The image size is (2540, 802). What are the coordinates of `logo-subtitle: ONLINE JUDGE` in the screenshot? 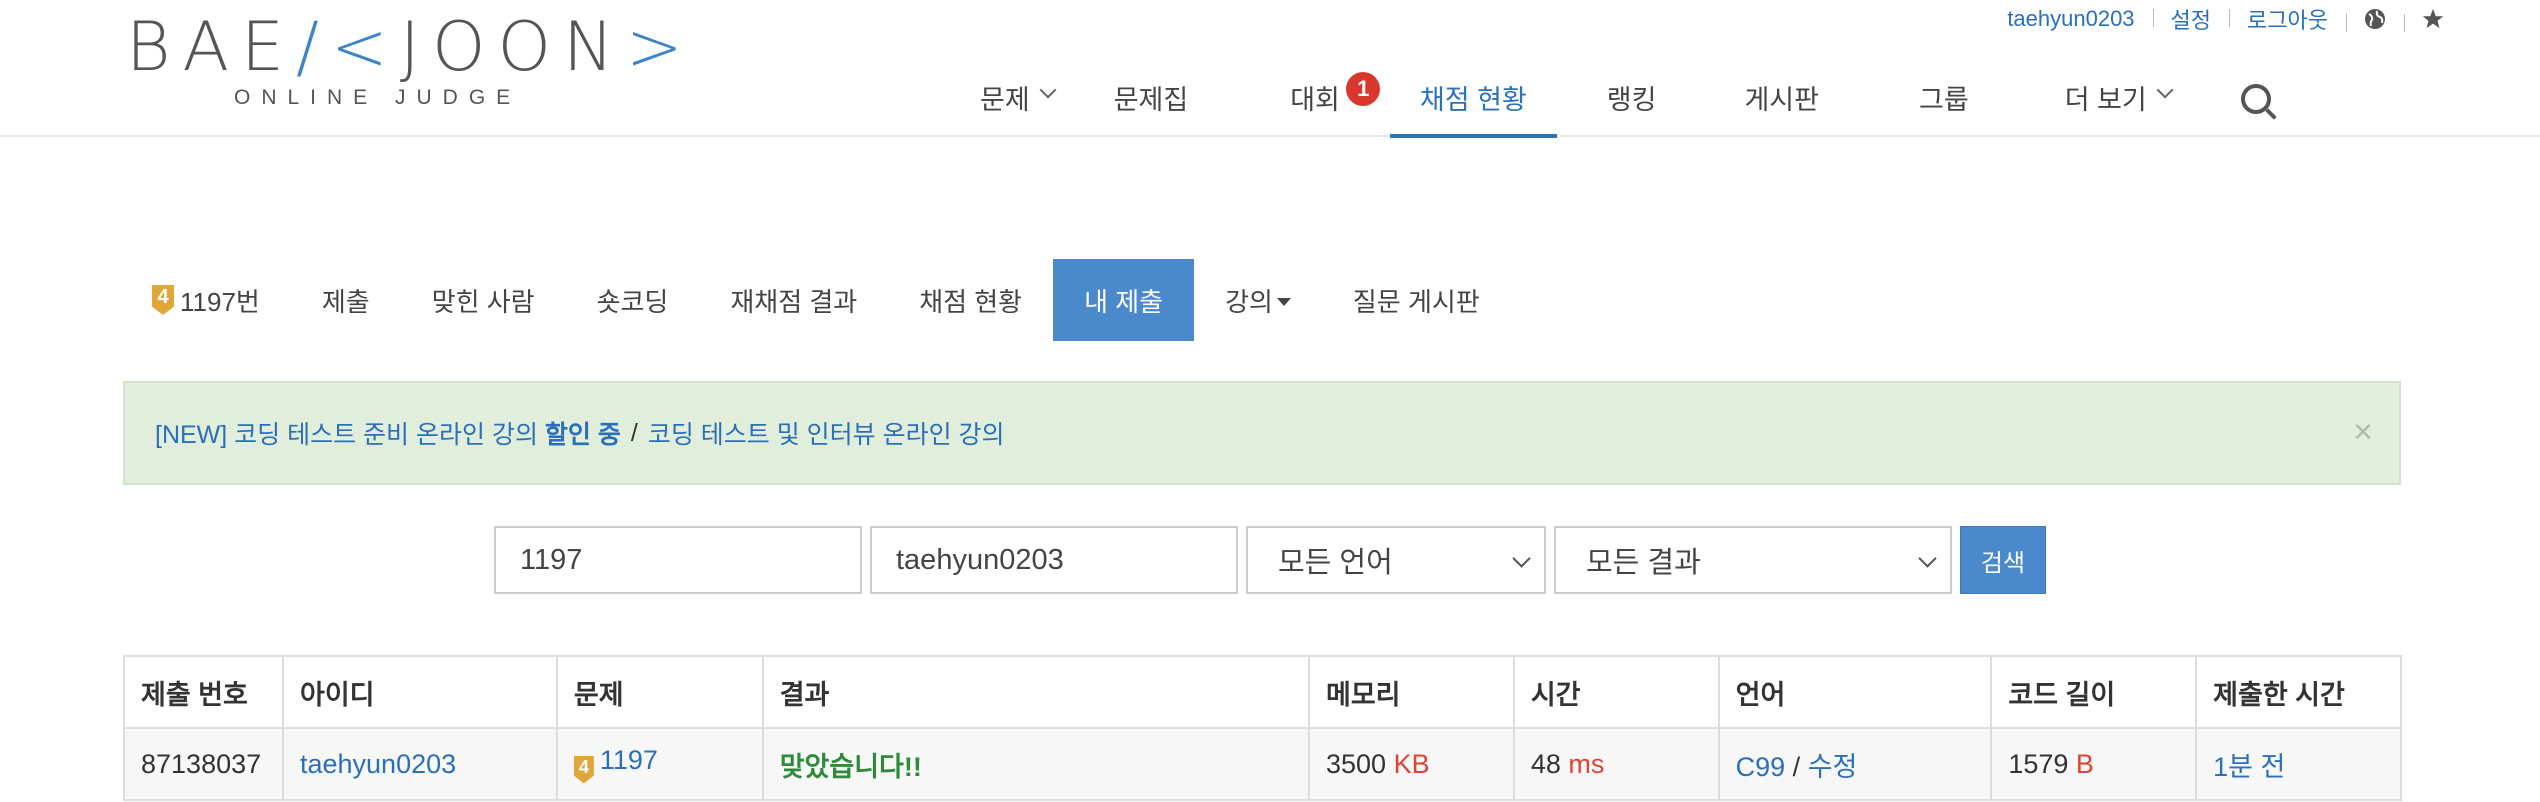 It's located at (378, 97).